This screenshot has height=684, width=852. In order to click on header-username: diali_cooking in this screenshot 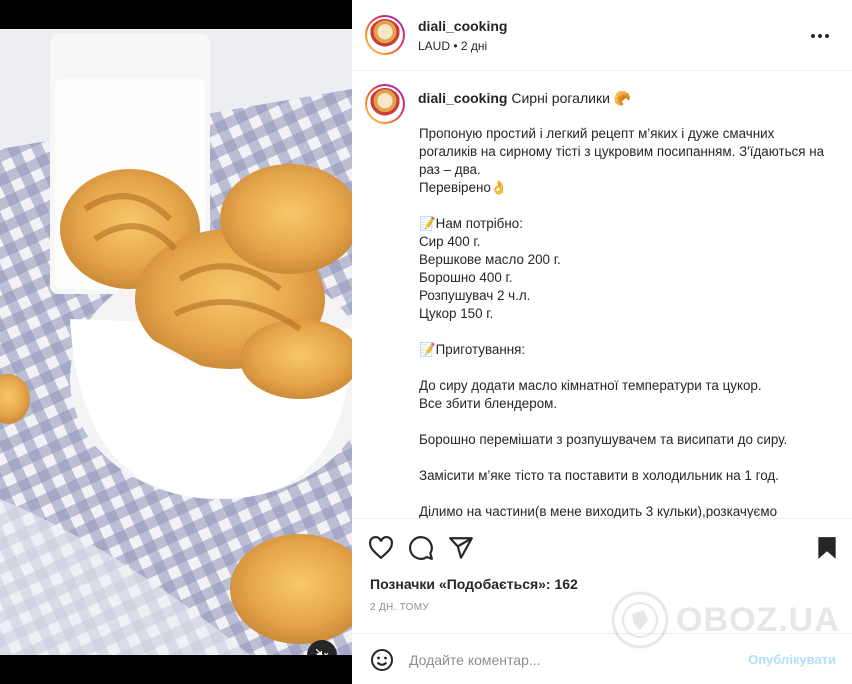, I will do `click(462, 26)`.